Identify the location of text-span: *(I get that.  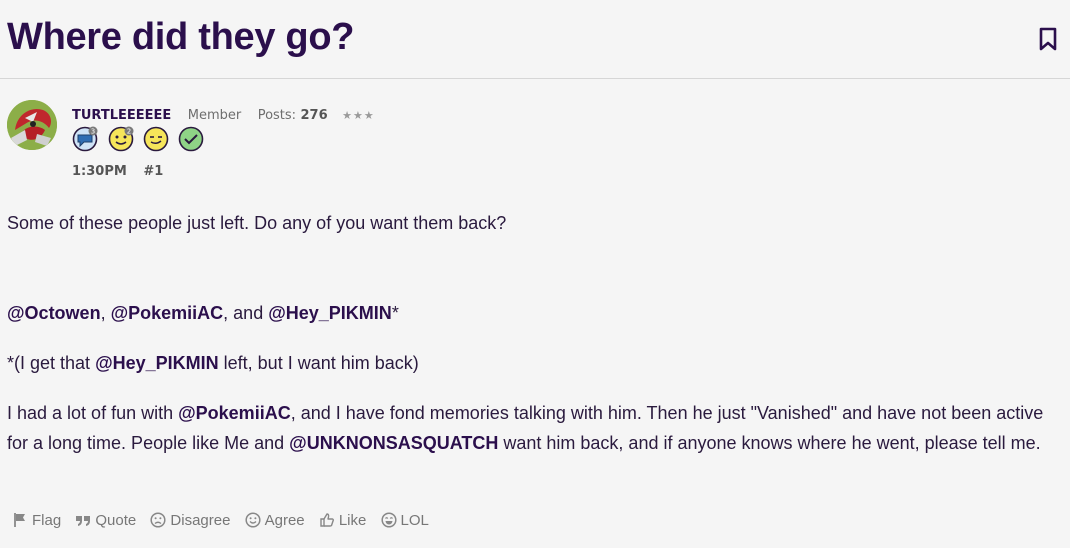
(51, 363).